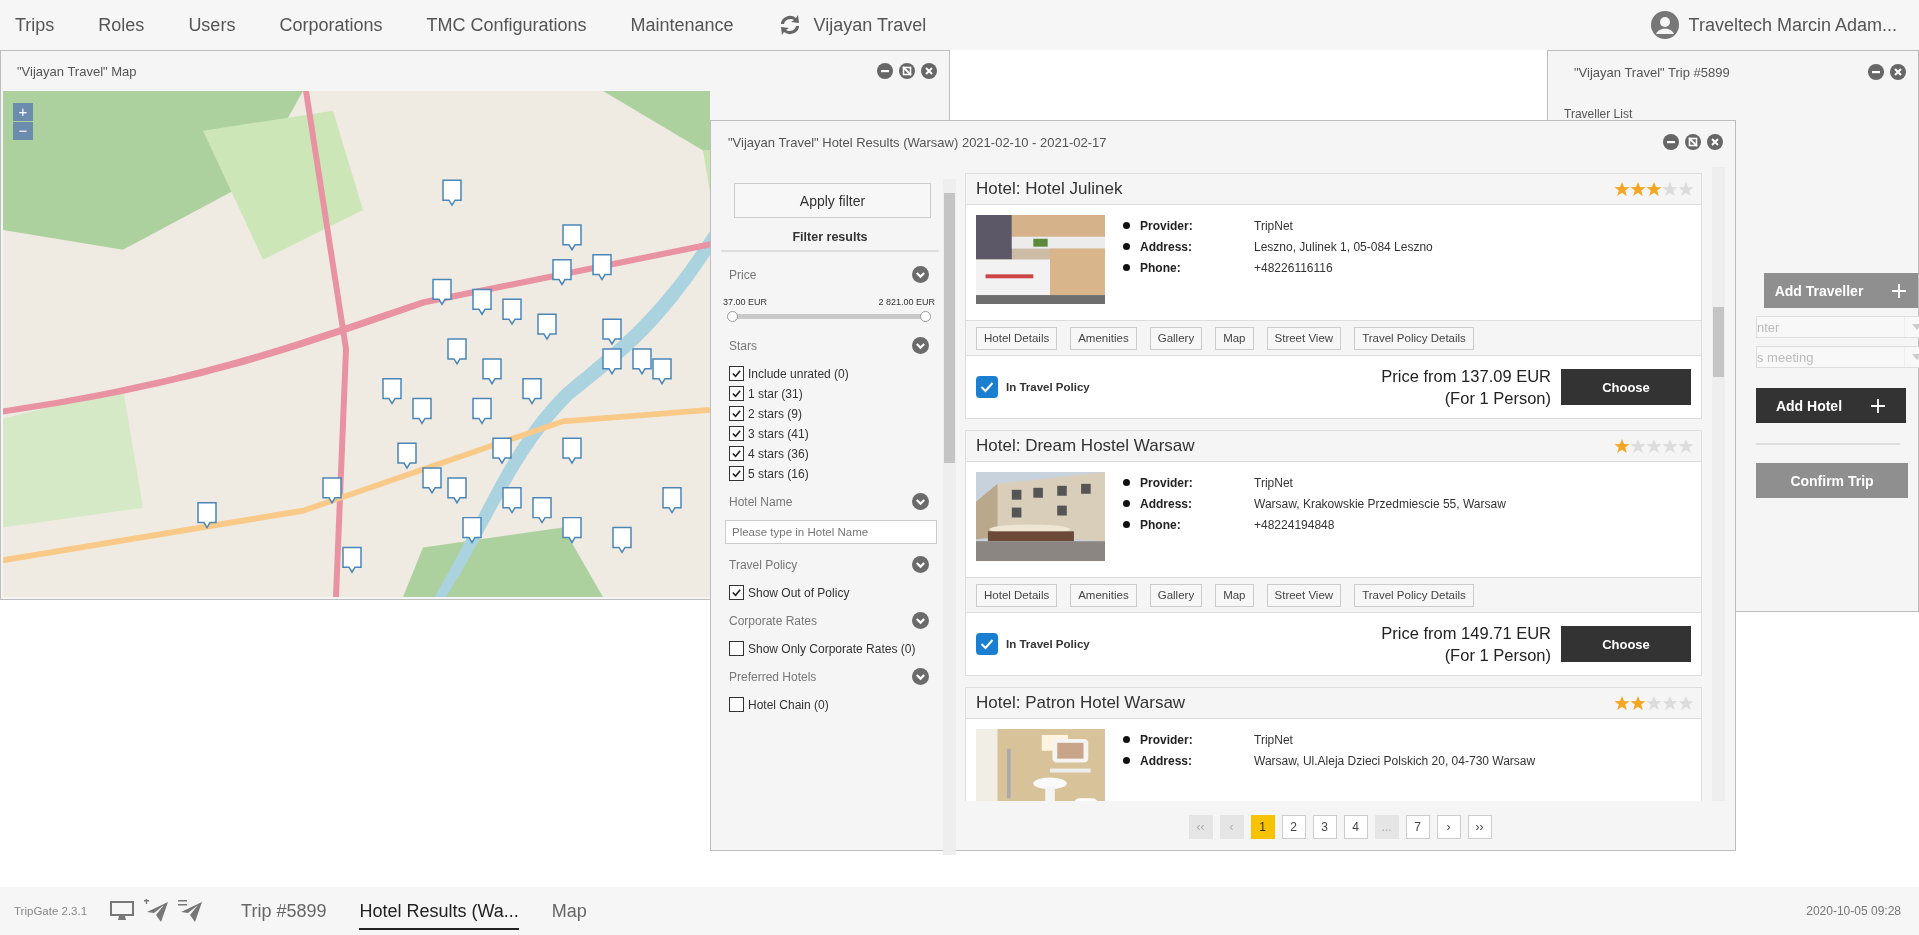 This screenshot has height=935, width=1919. Describe the element at coordinates (1479, 827) in the screenshot. I see `page-button: ››` at that location.